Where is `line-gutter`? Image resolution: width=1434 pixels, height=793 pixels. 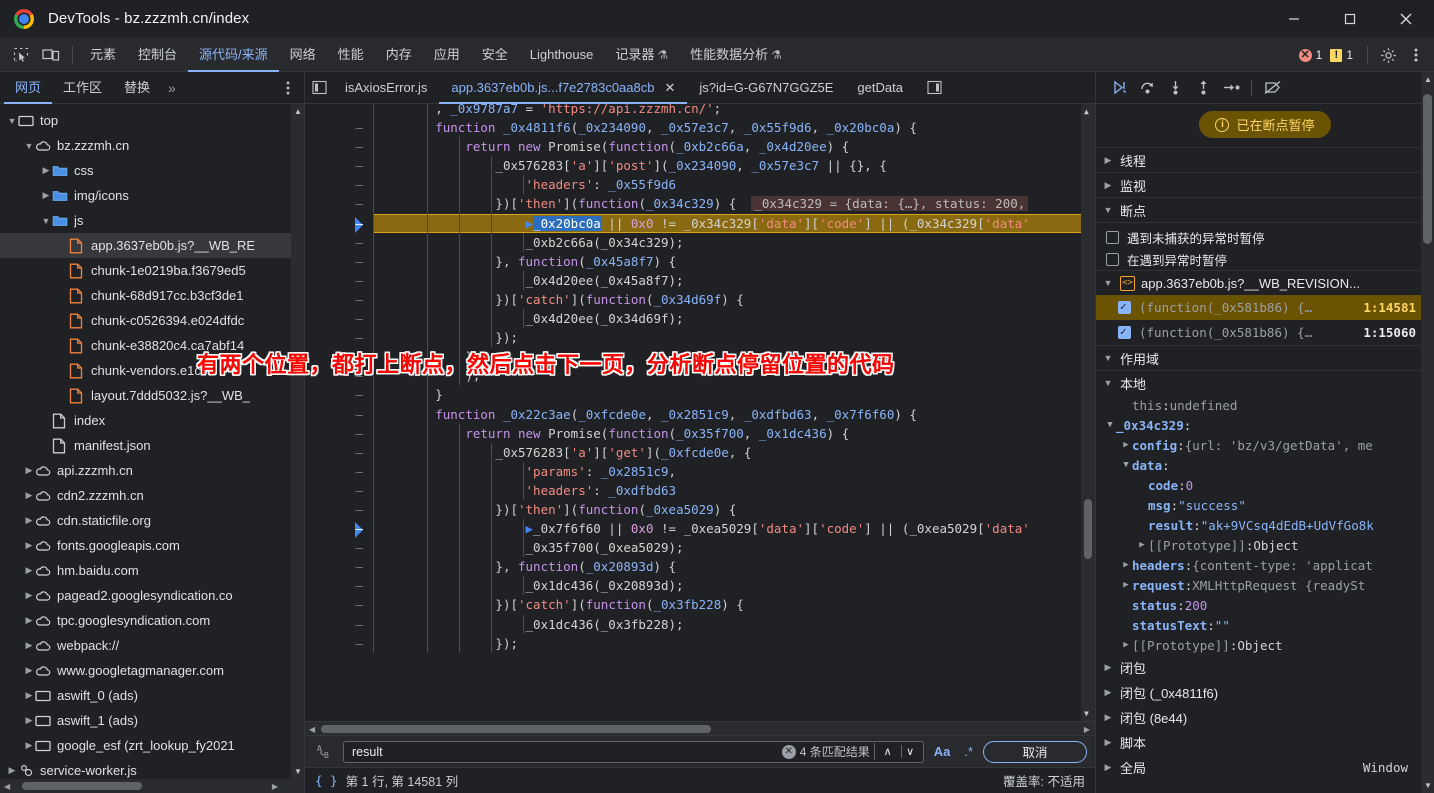
line-gutter is located at coordinates (339, 111).